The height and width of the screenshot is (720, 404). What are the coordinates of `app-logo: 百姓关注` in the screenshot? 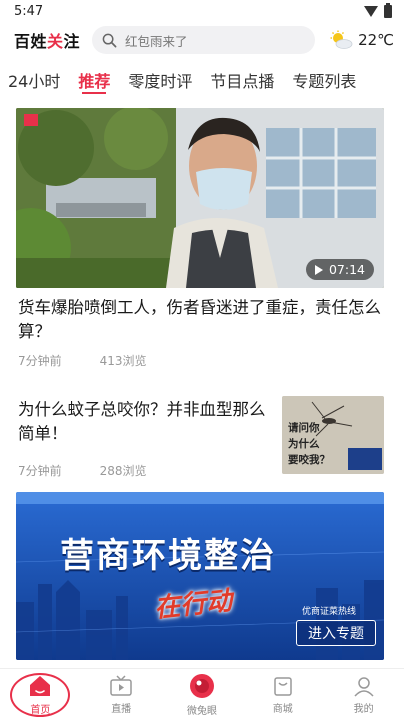 It's located at (47, 40).